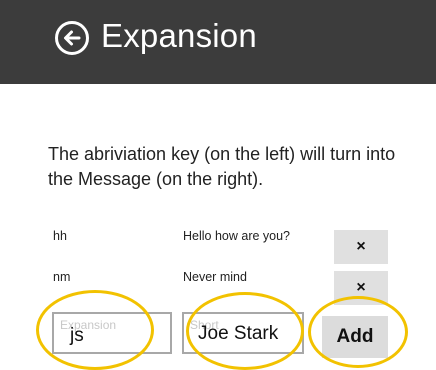 This screenshot has width=436, height=370. I want to click on entry-key: nm, so click(62, 277).